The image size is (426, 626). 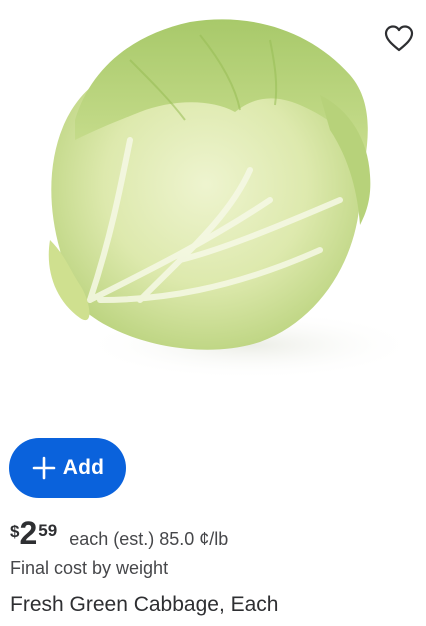 I want to click on final-cost-note: Final cost by weight, so click(x=89, y=568).